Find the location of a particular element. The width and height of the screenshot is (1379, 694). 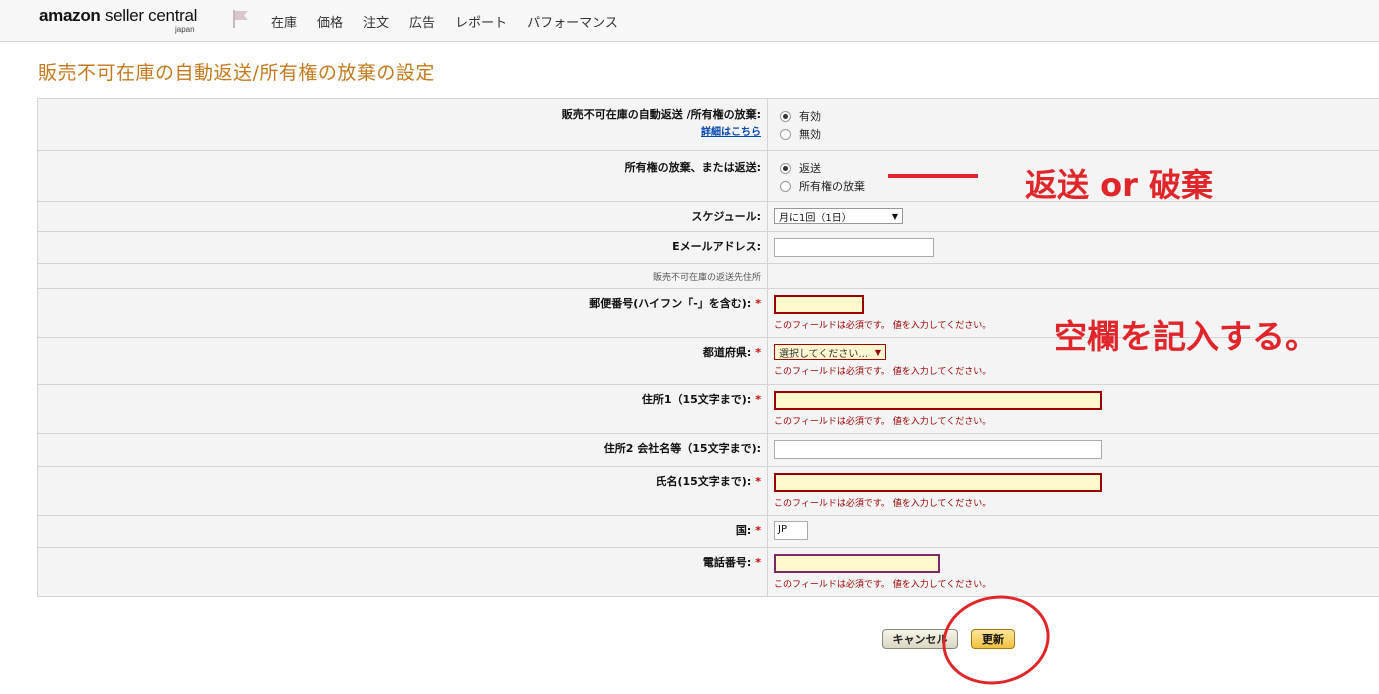

name-label: 氏名(15文字まで): is located at coordinates (703, 481).